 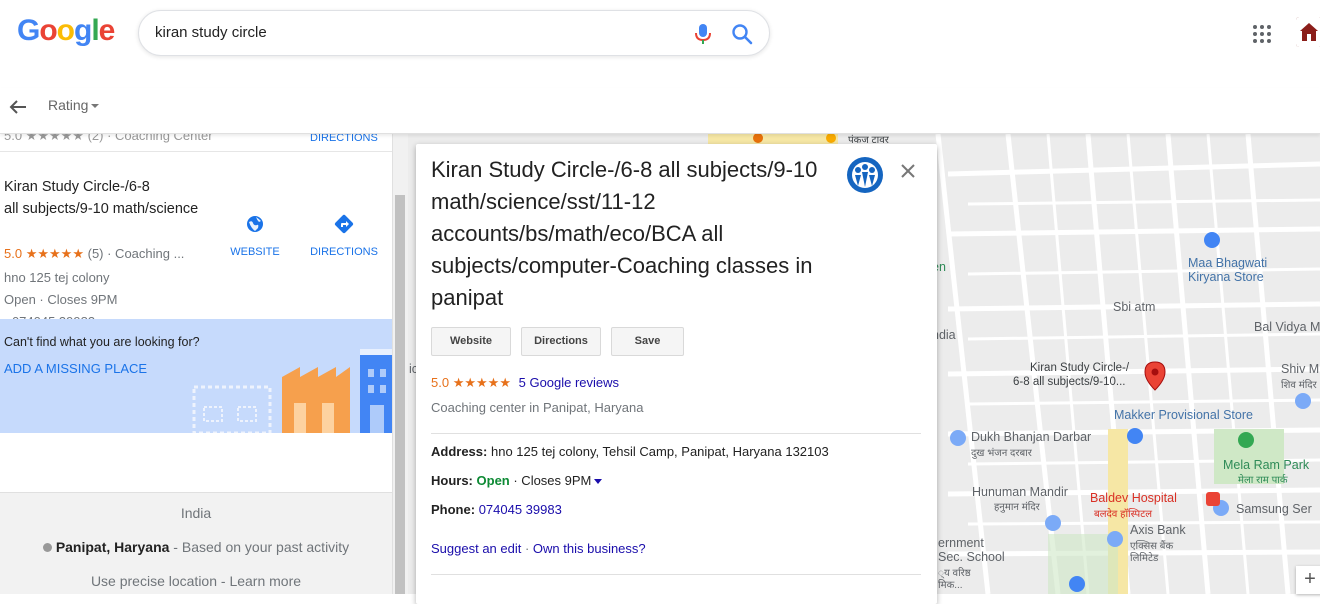 I want to click on directions-label: DIRECTIONS, so click(x=344, y=252).